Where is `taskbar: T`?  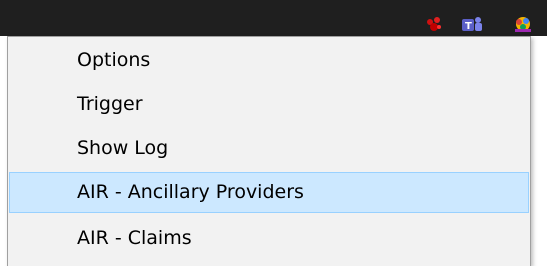 taskbar: T is located at coordinates (273, 18).